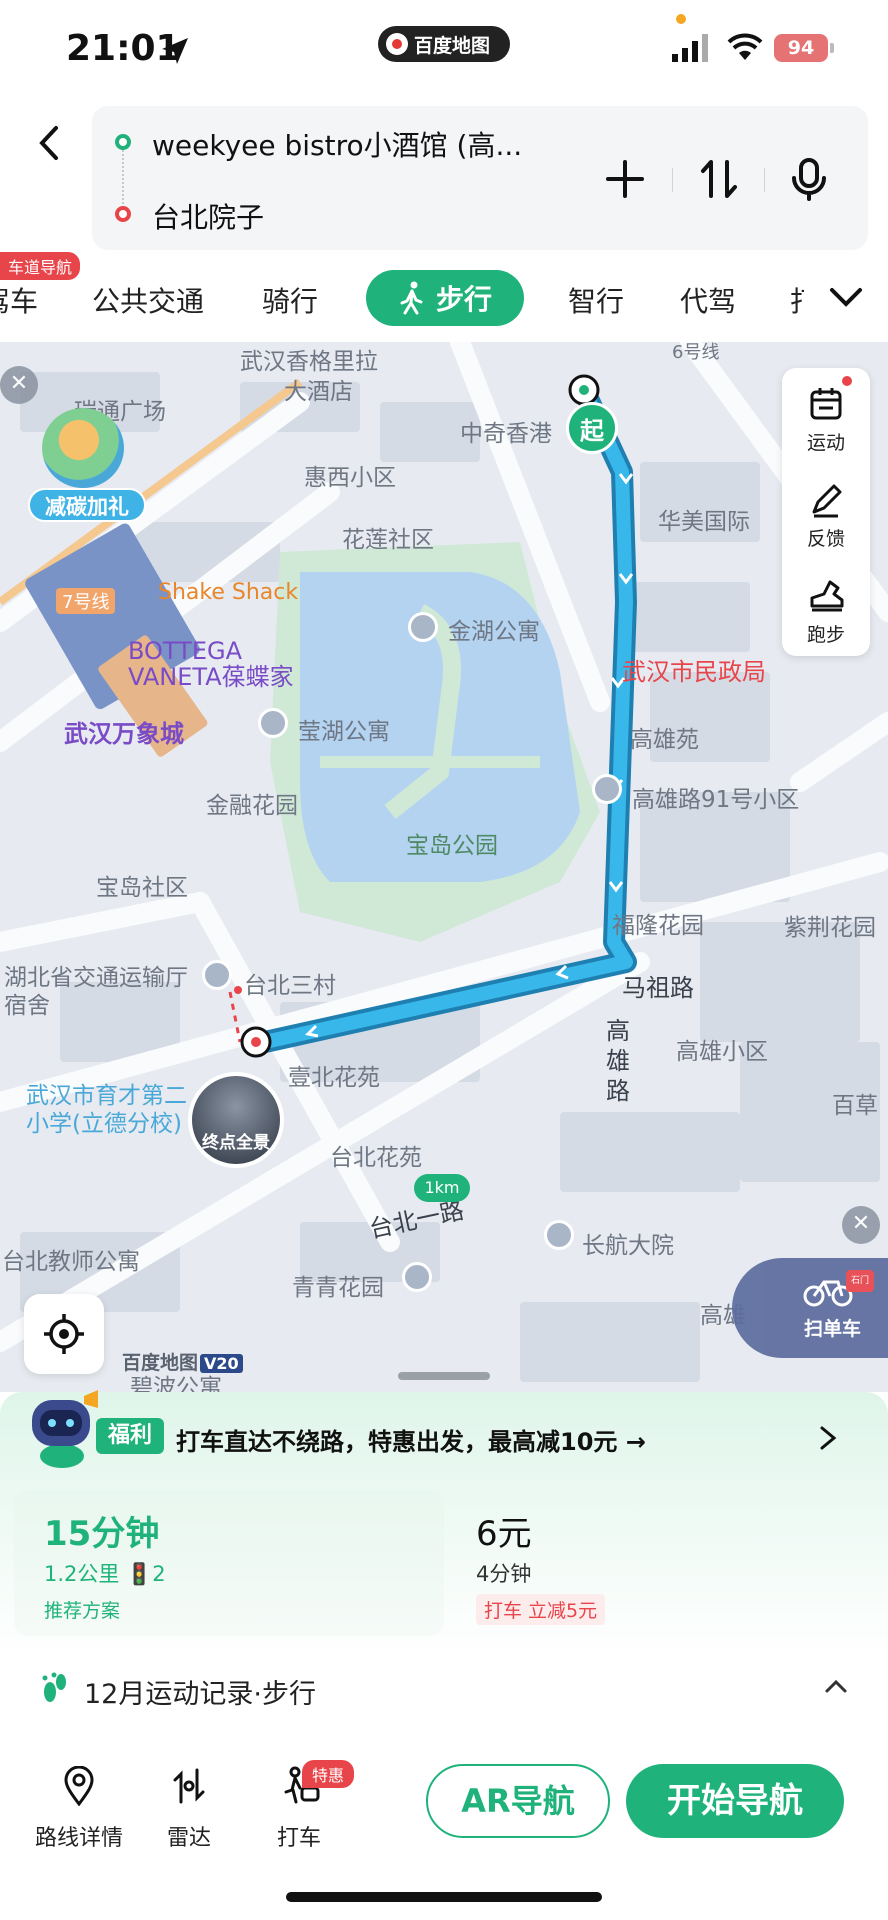 The width and height of the screenshot is (888, 1920). What do you see at coordinates (506, 434) in the screenshot?
I see `map-label: 中奇香港` at bounding box center [506, 434].